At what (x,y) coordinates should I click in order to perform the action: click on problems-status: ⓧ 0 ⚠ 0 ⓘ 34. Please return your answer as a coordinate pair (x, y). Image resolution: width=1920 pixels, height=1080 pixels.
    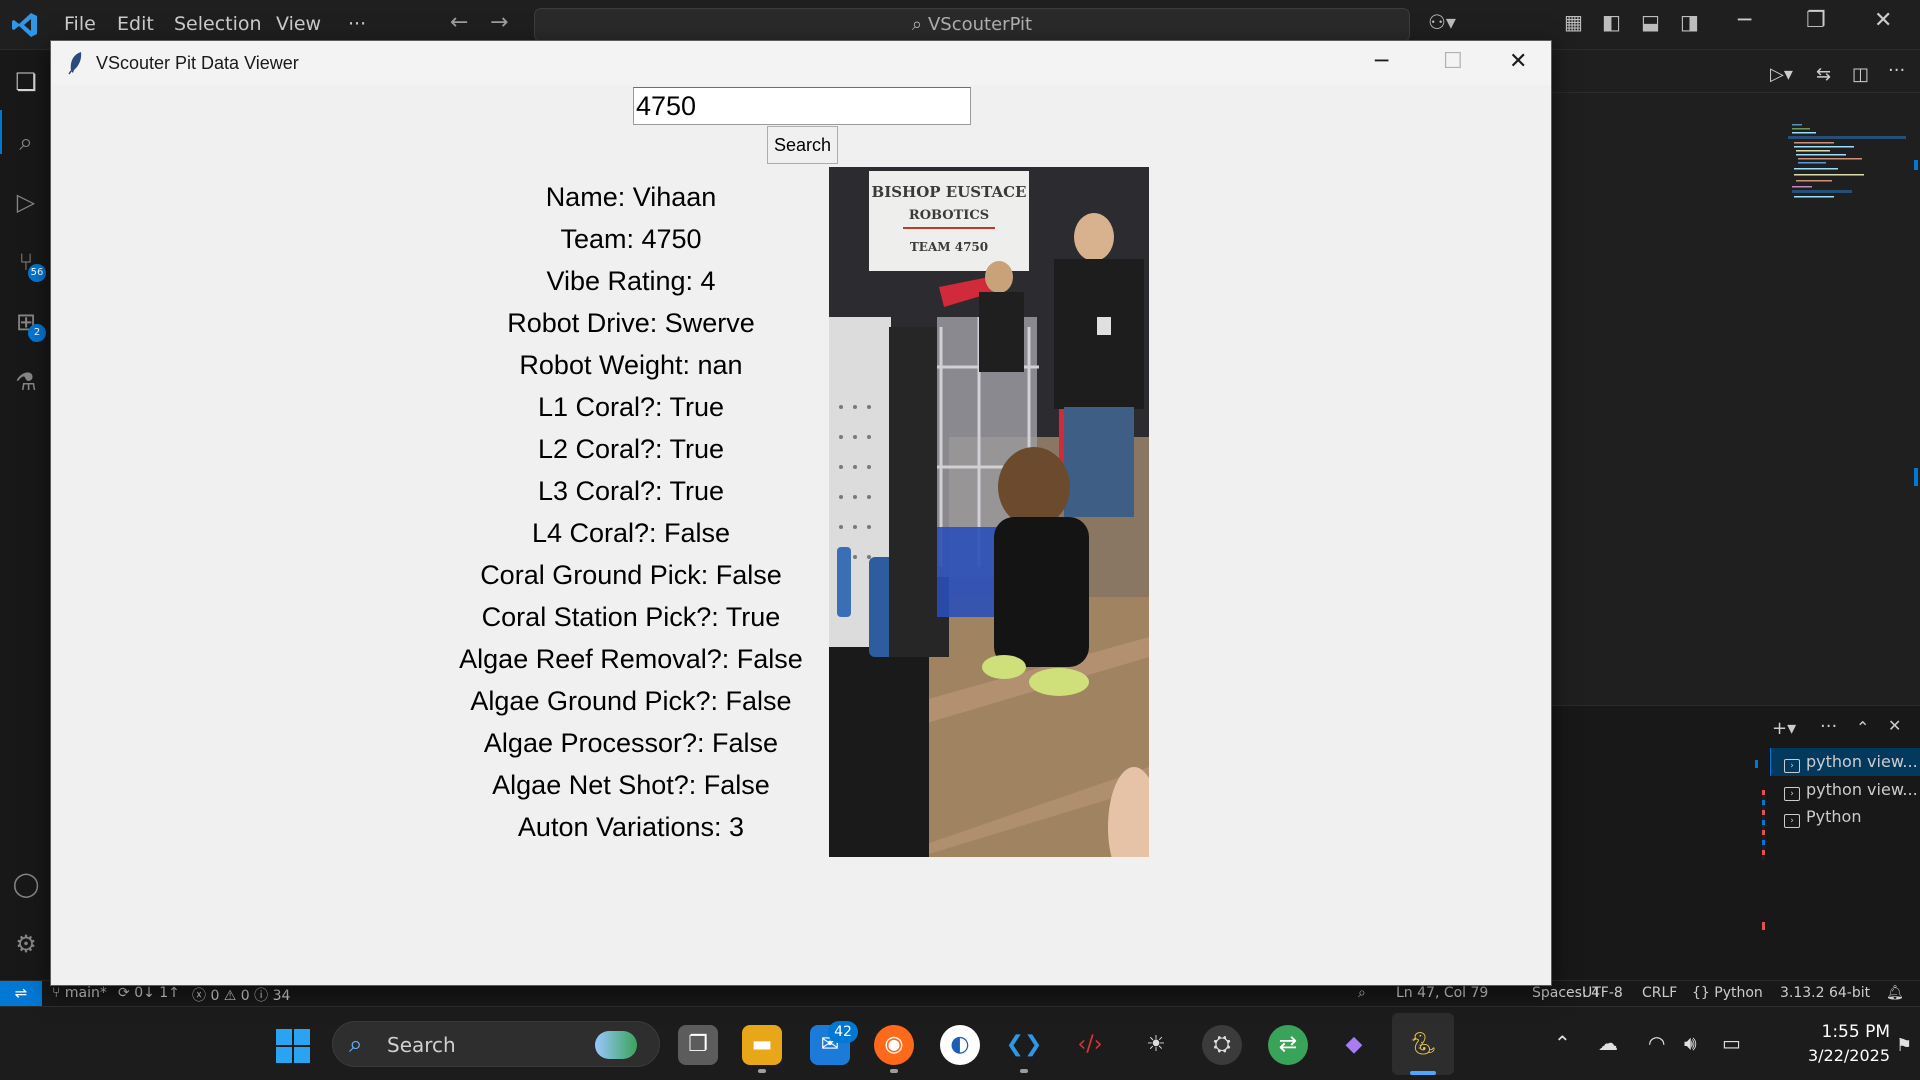
    Looking at the image, I should click on (241, 995).